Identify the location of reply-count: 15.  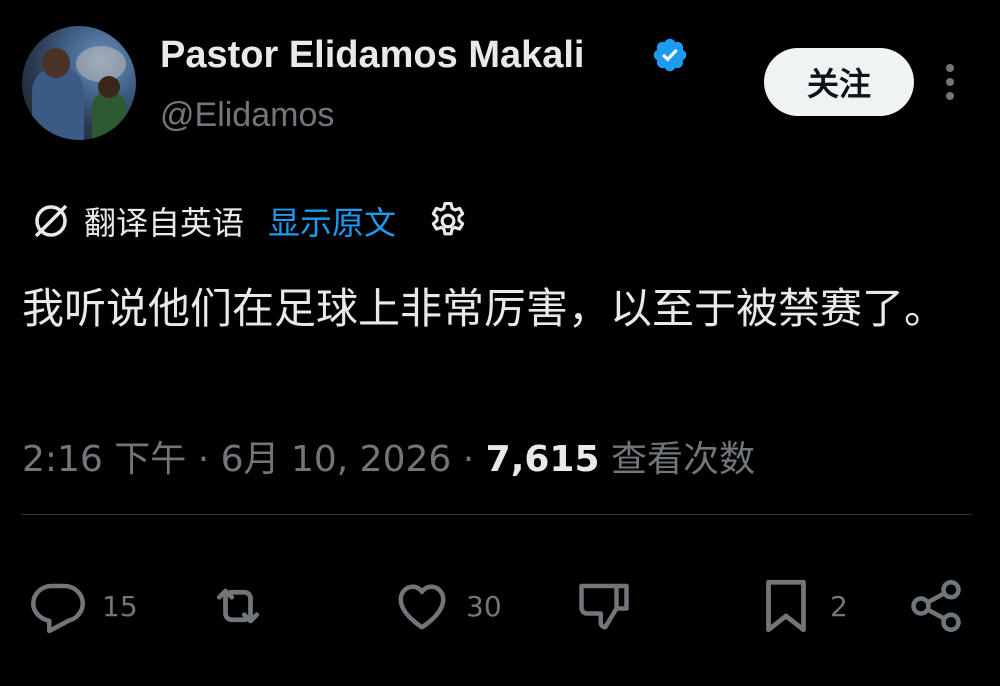
(120, 606).